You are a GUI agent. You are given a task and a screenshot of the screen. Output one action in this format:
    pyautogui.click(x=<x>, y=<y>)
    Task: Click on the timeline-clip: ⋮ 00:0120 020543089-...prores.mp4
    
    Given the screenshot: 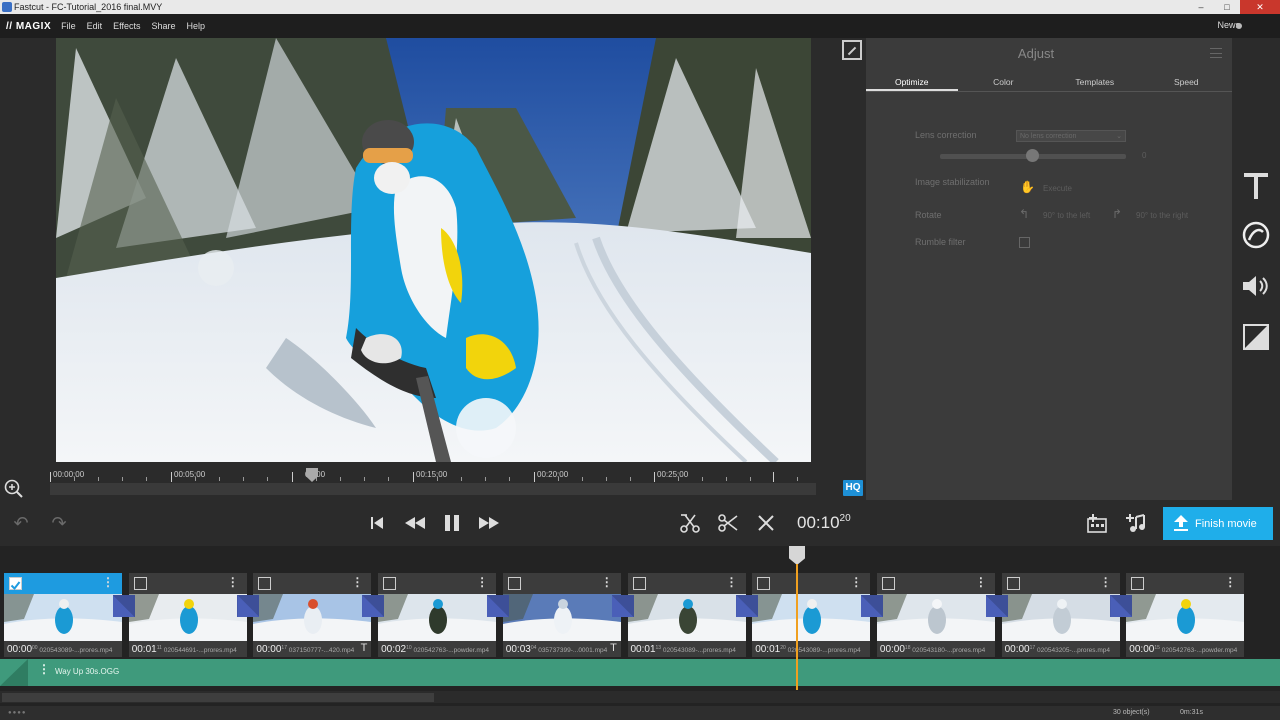 What is the action you would take?
    pyautogui.click(x=811, y=615)
    